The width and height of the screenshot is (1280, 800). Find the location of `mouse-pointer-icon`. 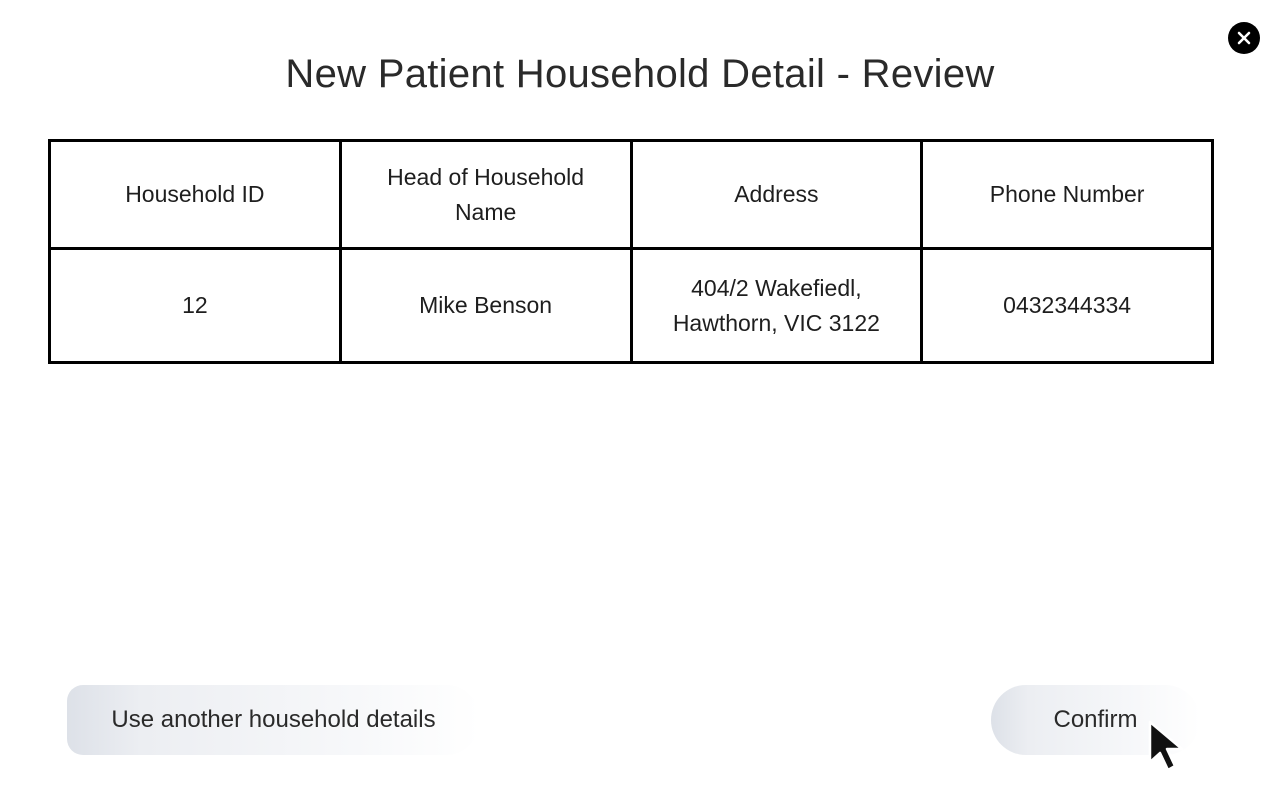

mouse-pointer-icon is located at coordinates (1166, 746).